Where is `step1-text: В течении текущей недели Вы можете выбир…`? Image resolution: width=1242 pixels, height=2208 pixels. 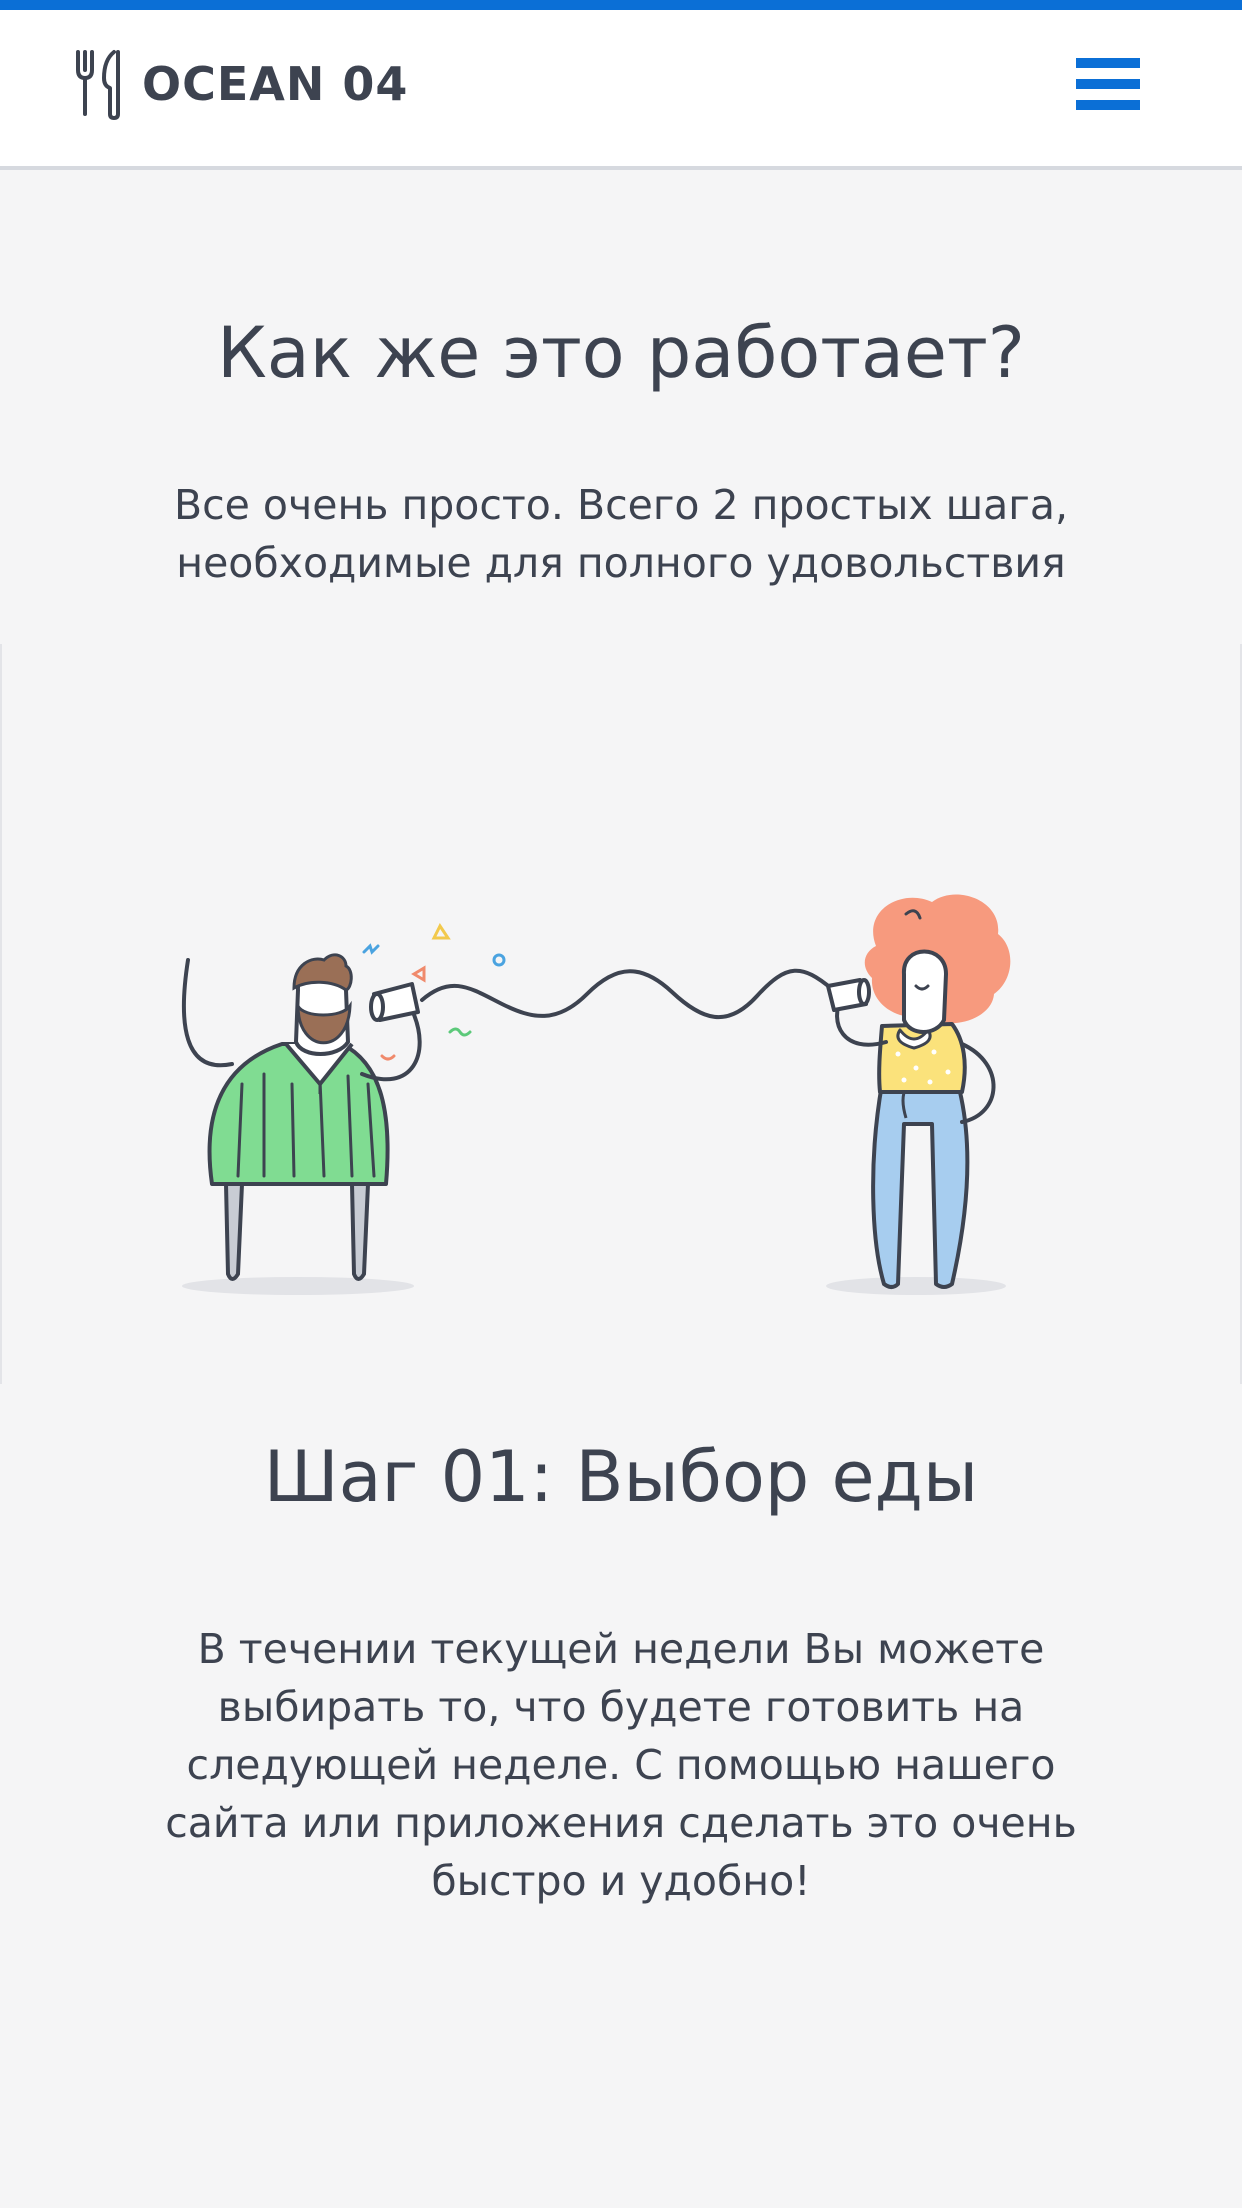
step1-text: В течении текущей недели Вы можете выбир… is located at coordinates (621, 1765).